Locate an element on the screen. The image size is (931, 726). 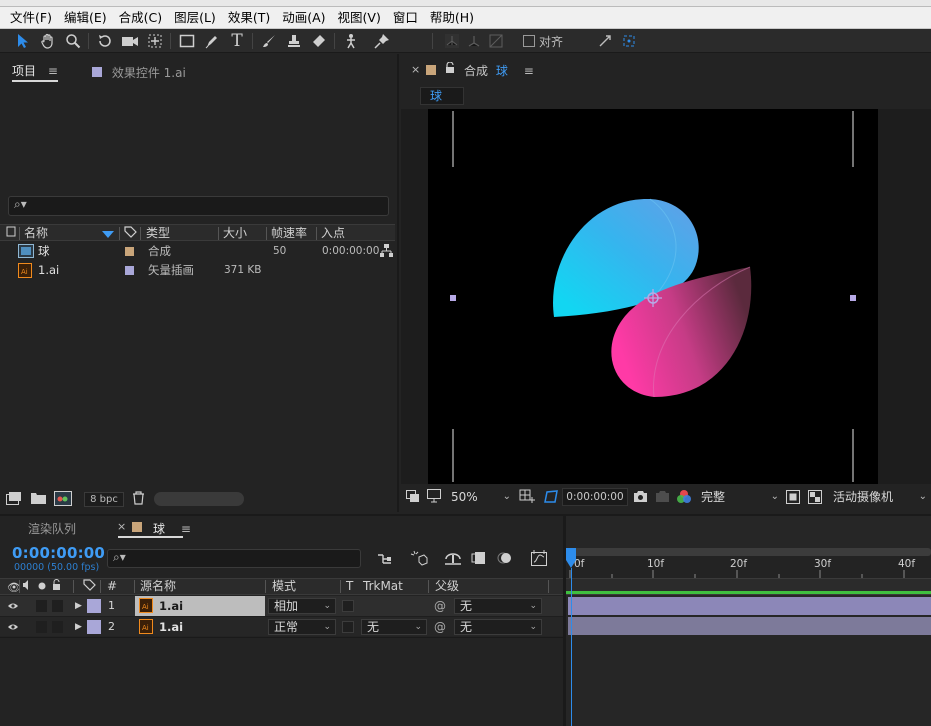
project-item-row: Ai 1.ai 矢量插画 371 KB is located at coordinates (197, 270).